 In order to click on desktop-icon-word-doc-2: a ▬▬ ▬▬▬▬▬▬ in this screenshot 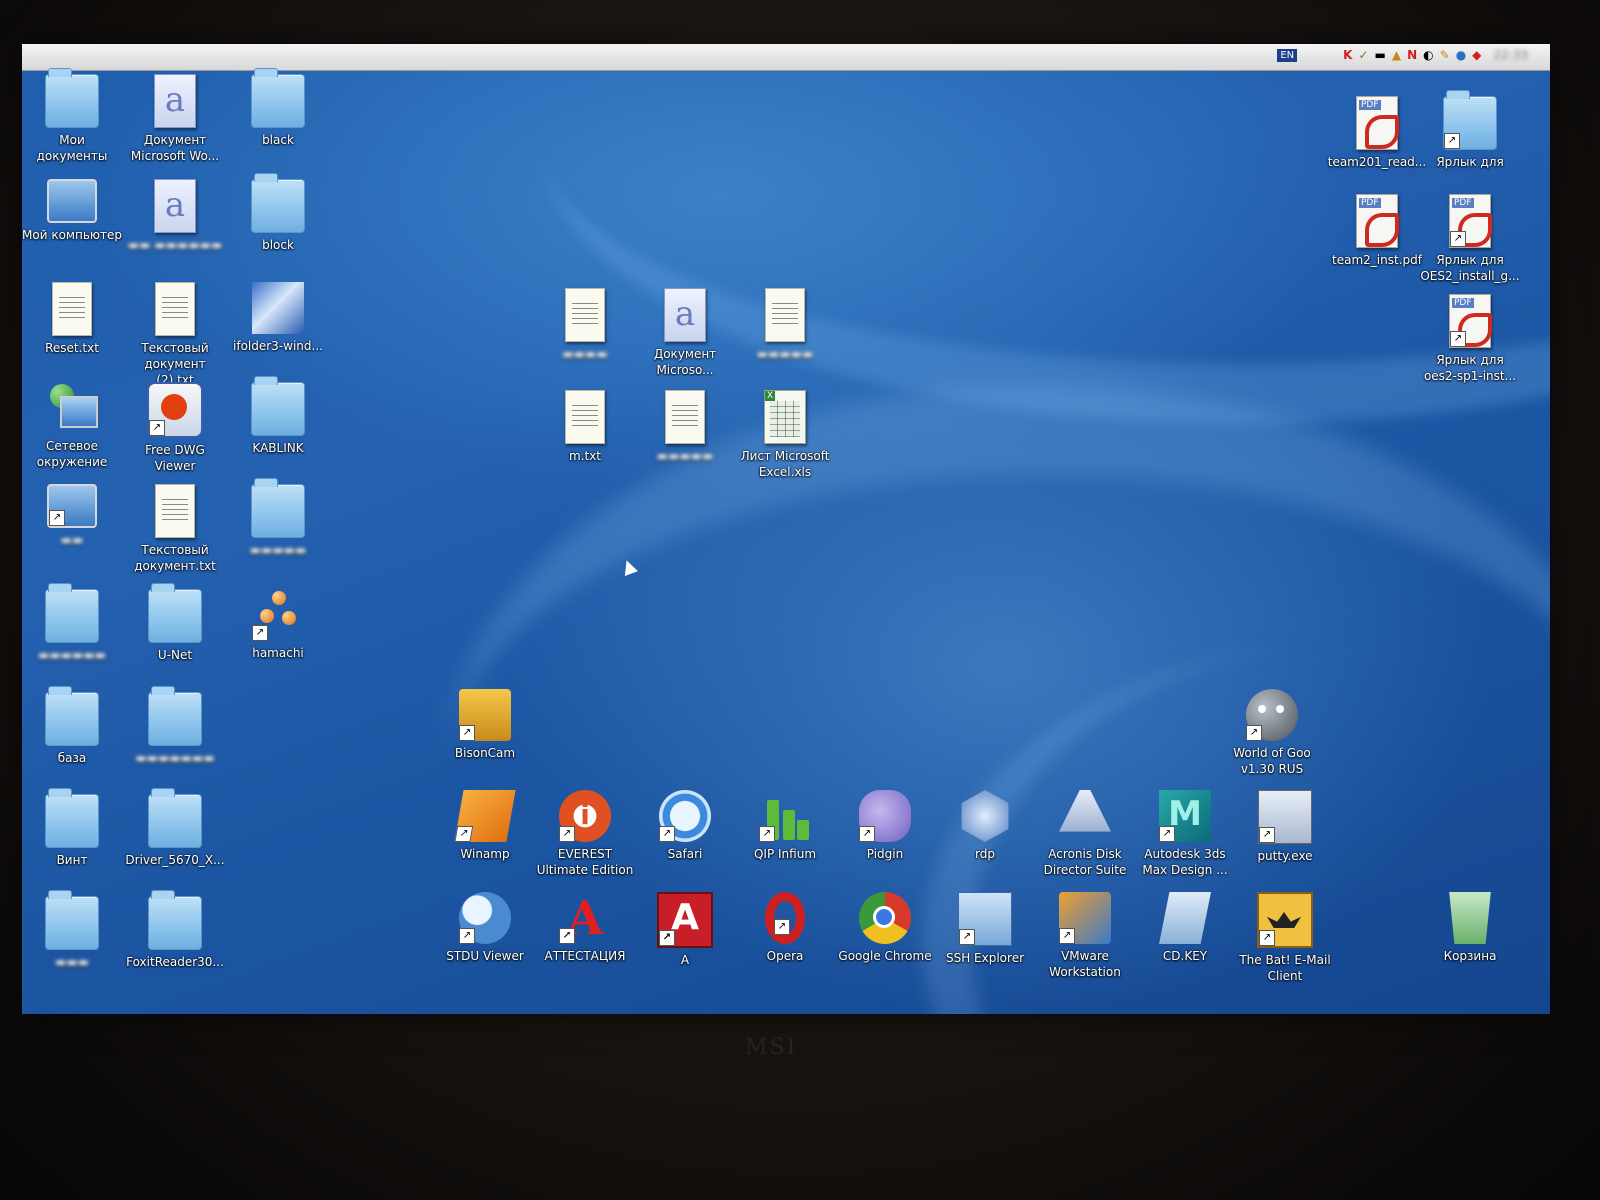, I will do `click(175, 216)`.